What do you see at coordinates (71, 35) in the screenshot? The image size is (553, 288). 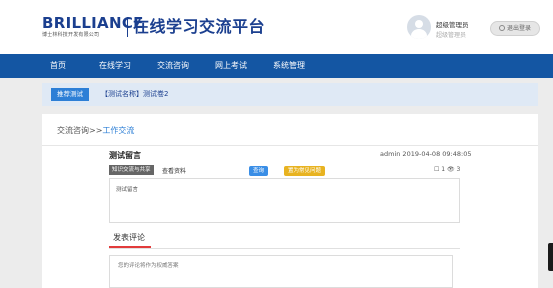 I see `logo-subtext: 博士林科技开发有限公司` at bounding box center [71, 35].